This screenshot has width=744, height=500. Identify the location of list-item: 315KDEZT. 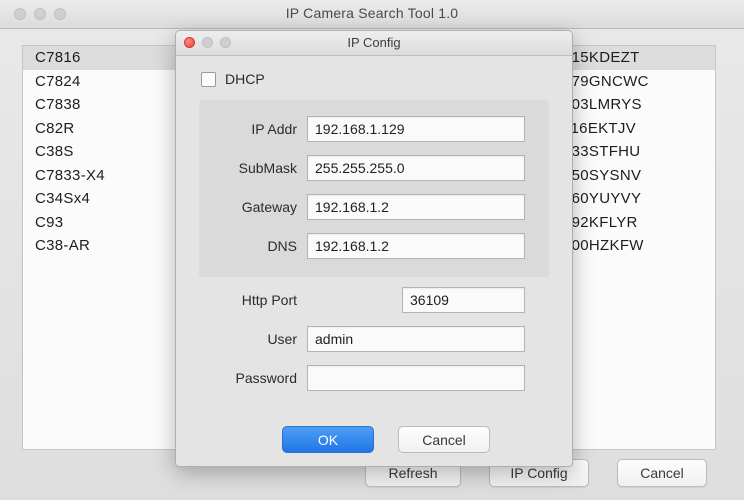
(639, 58).